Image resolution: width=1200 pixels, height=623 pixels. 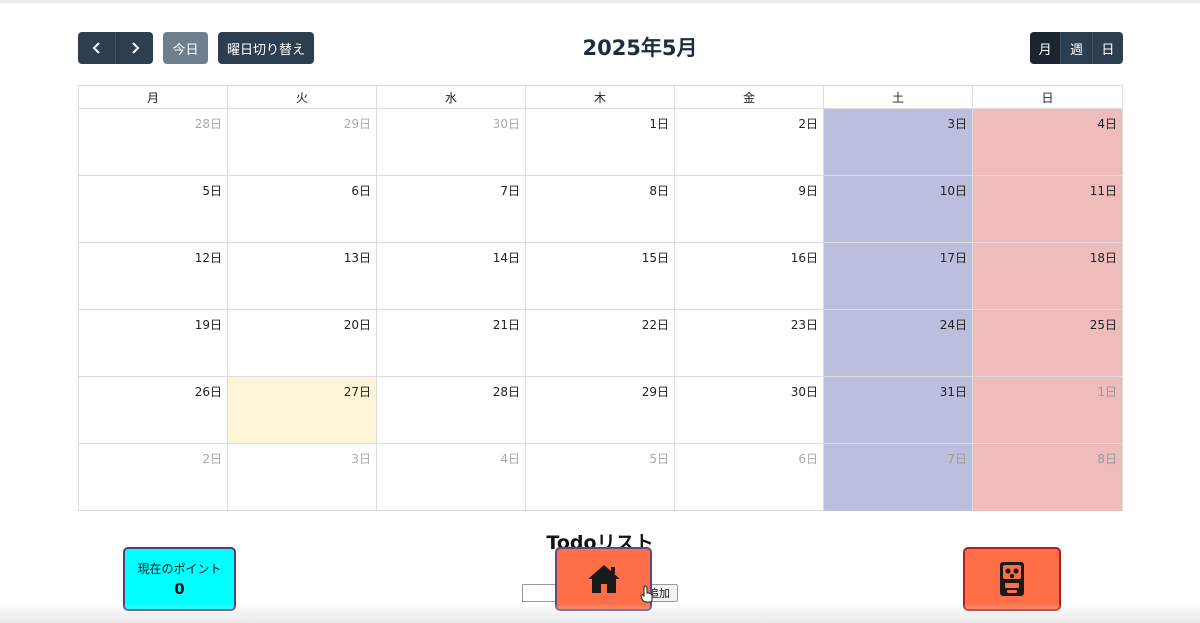 What do you see at coordinates (451, 276) in the screenshot?
I see `day-cell: 14日` at bounding box center [451, 276].